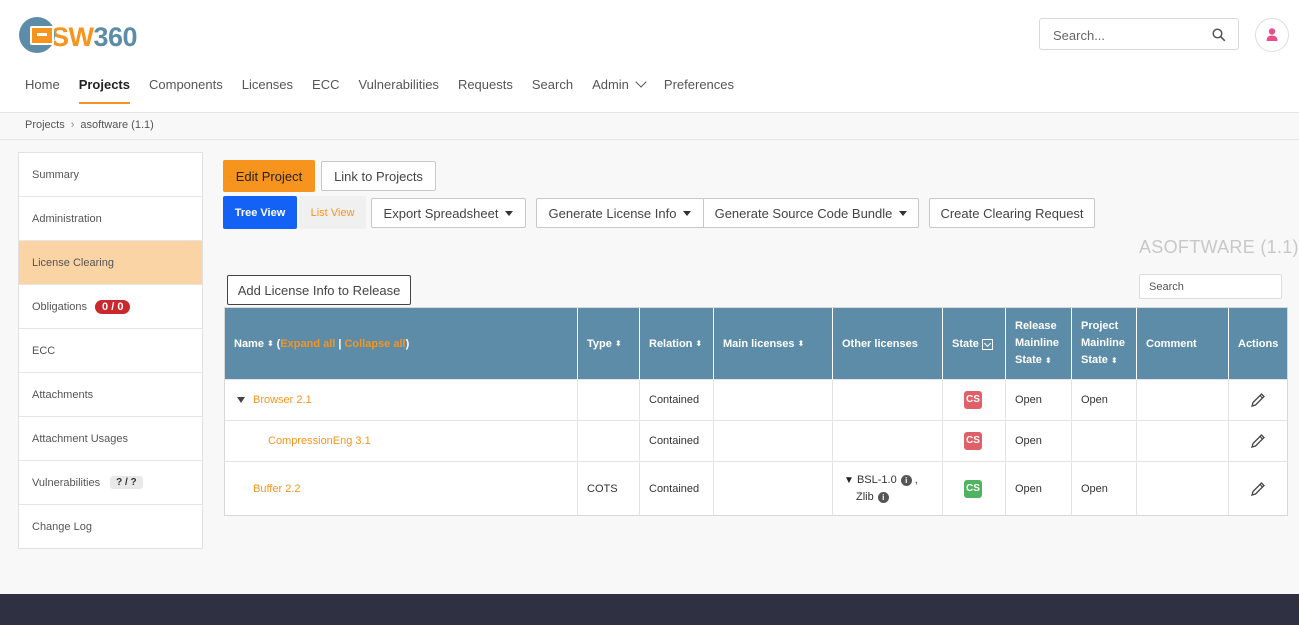  Describe the element at coordinates (332, 212) in the screenshot. I see `list-view-button: List View` at that location.